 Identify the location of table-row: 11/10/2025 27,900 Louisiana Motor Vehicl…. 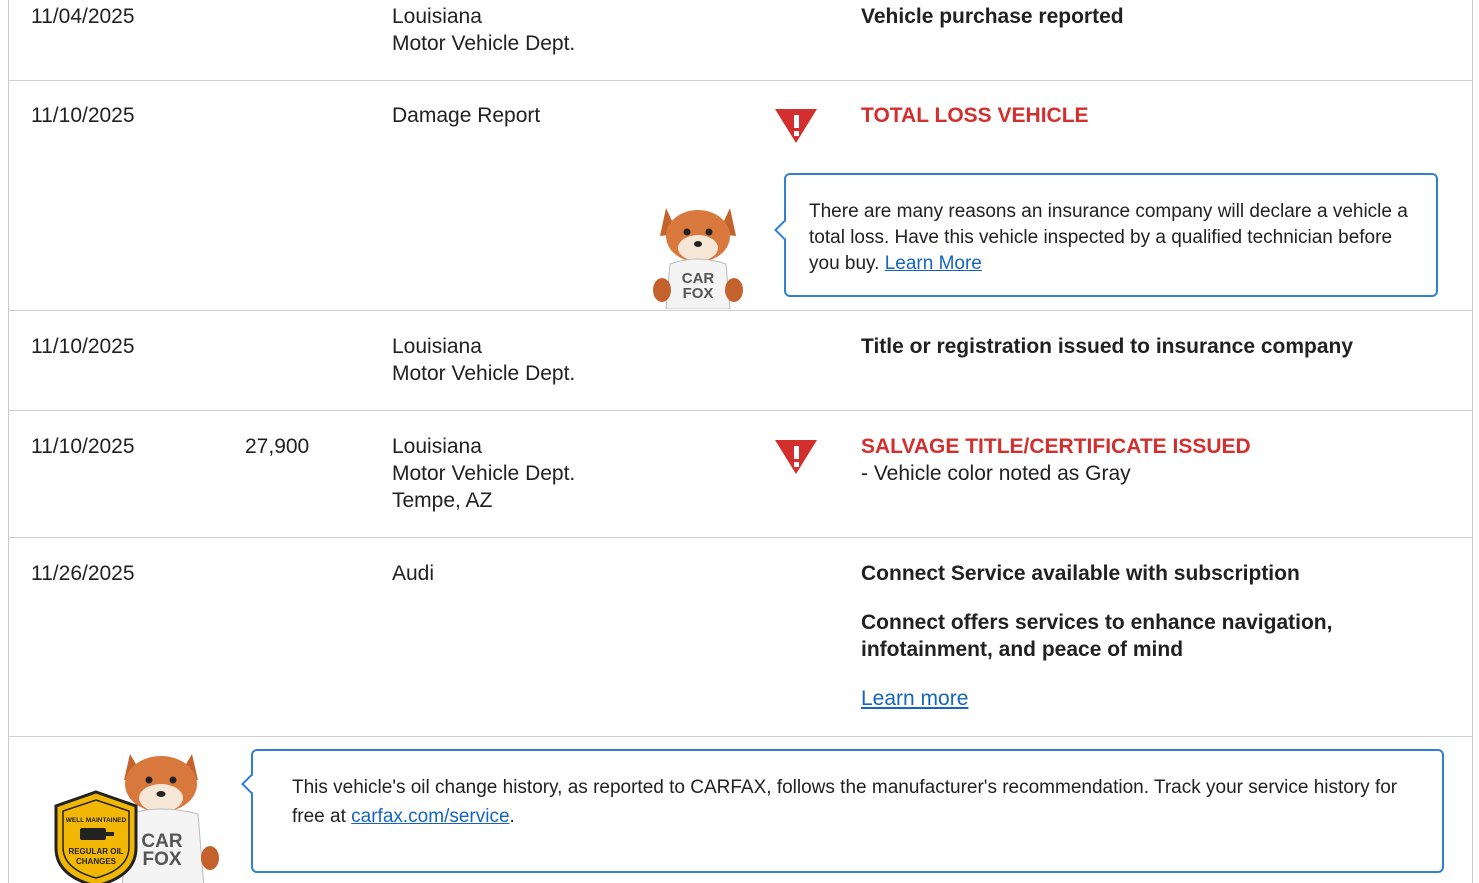
(740, 474).